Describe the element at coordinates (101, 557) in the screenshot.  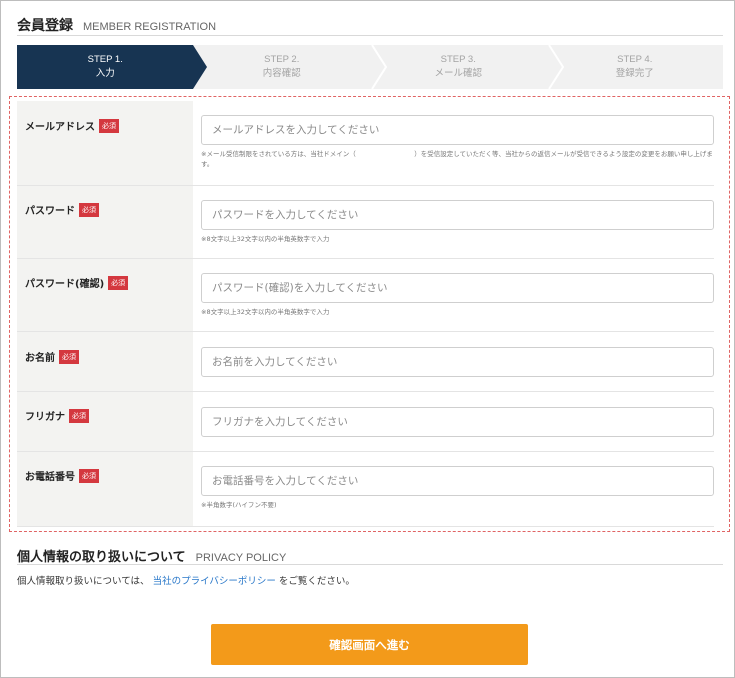
I see `privacy-title: 個人情報の取り扱いについて` at that location.